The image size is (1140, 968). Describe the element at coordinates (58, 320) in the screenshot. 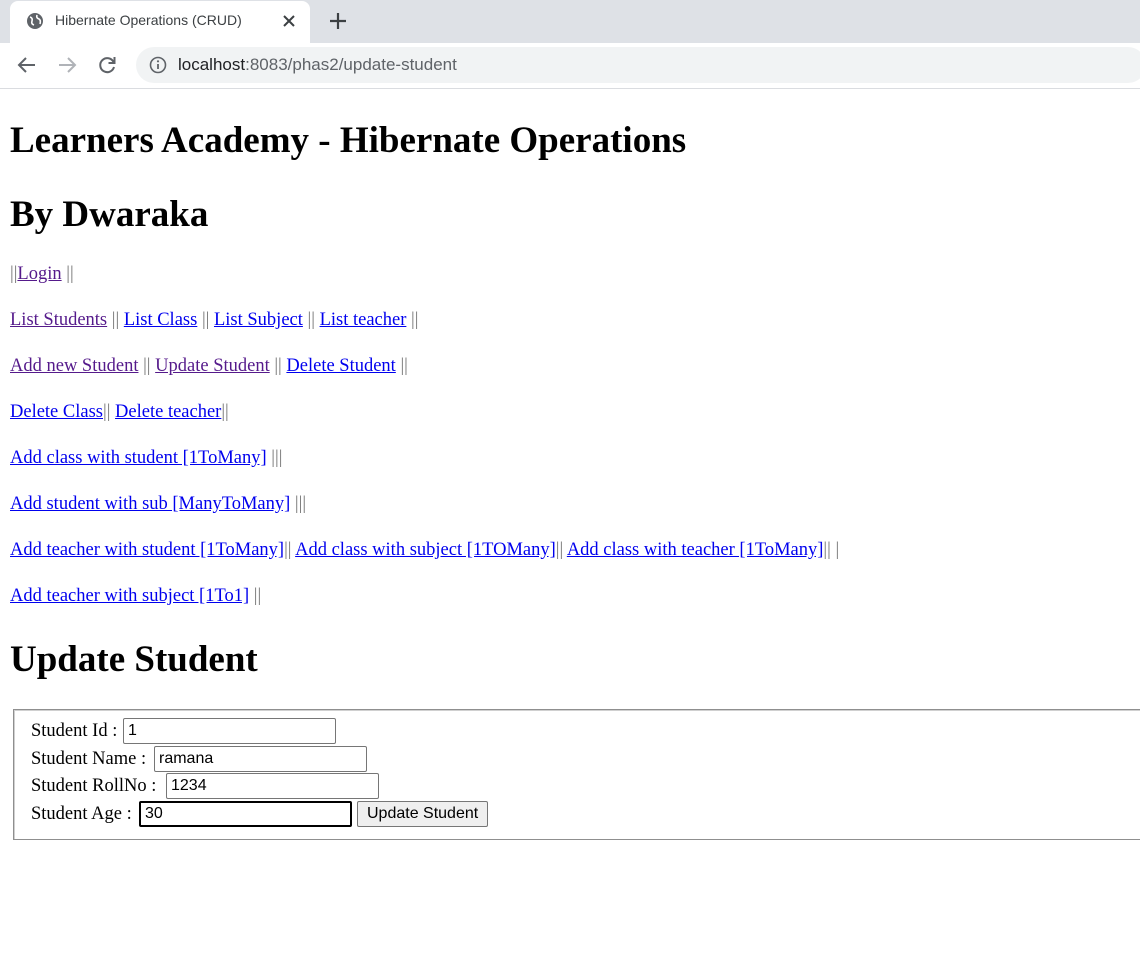

I see `list-students-link: List Students` at that location.